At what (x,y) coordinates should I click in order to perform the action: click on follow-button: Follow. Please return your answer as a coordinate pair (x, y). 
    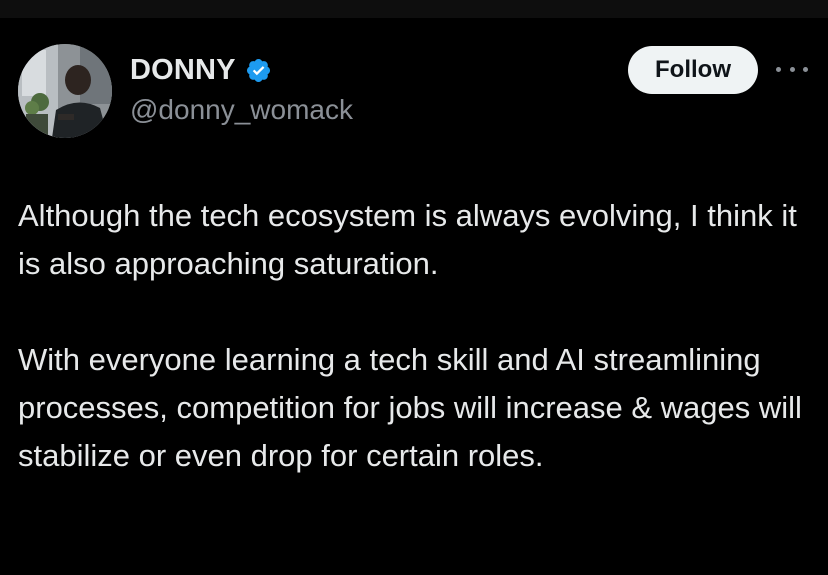
    Looking at the image, I should click on (693, 70).